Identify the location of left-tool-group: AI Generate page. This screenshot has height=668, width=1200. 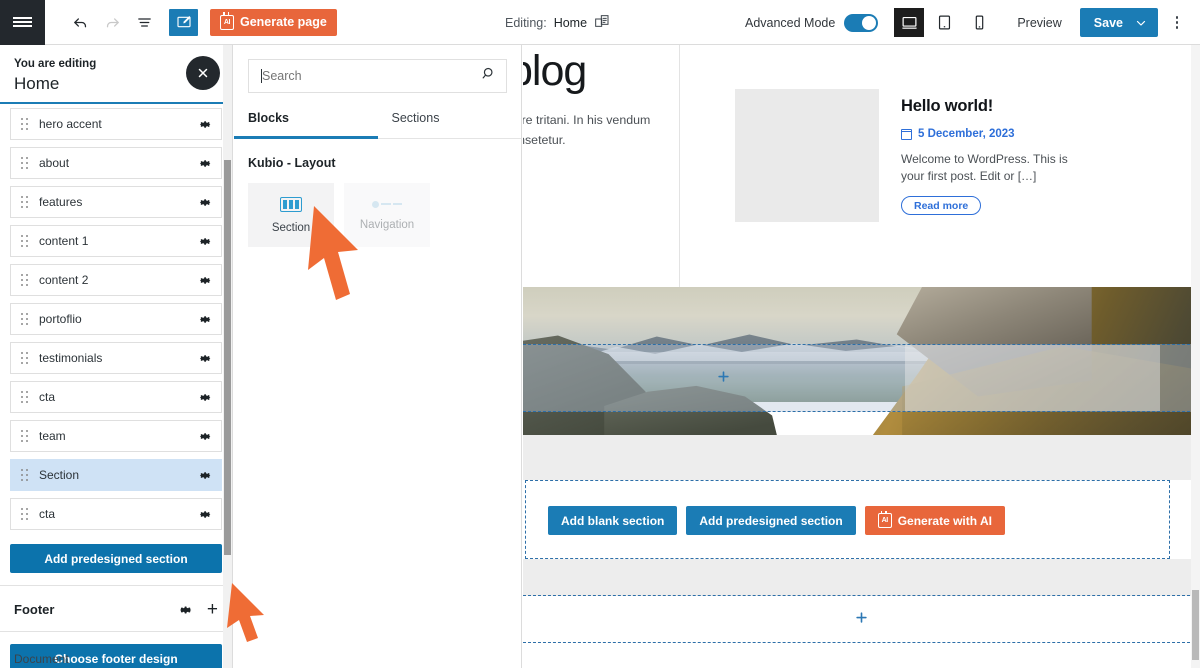
(201, 22).